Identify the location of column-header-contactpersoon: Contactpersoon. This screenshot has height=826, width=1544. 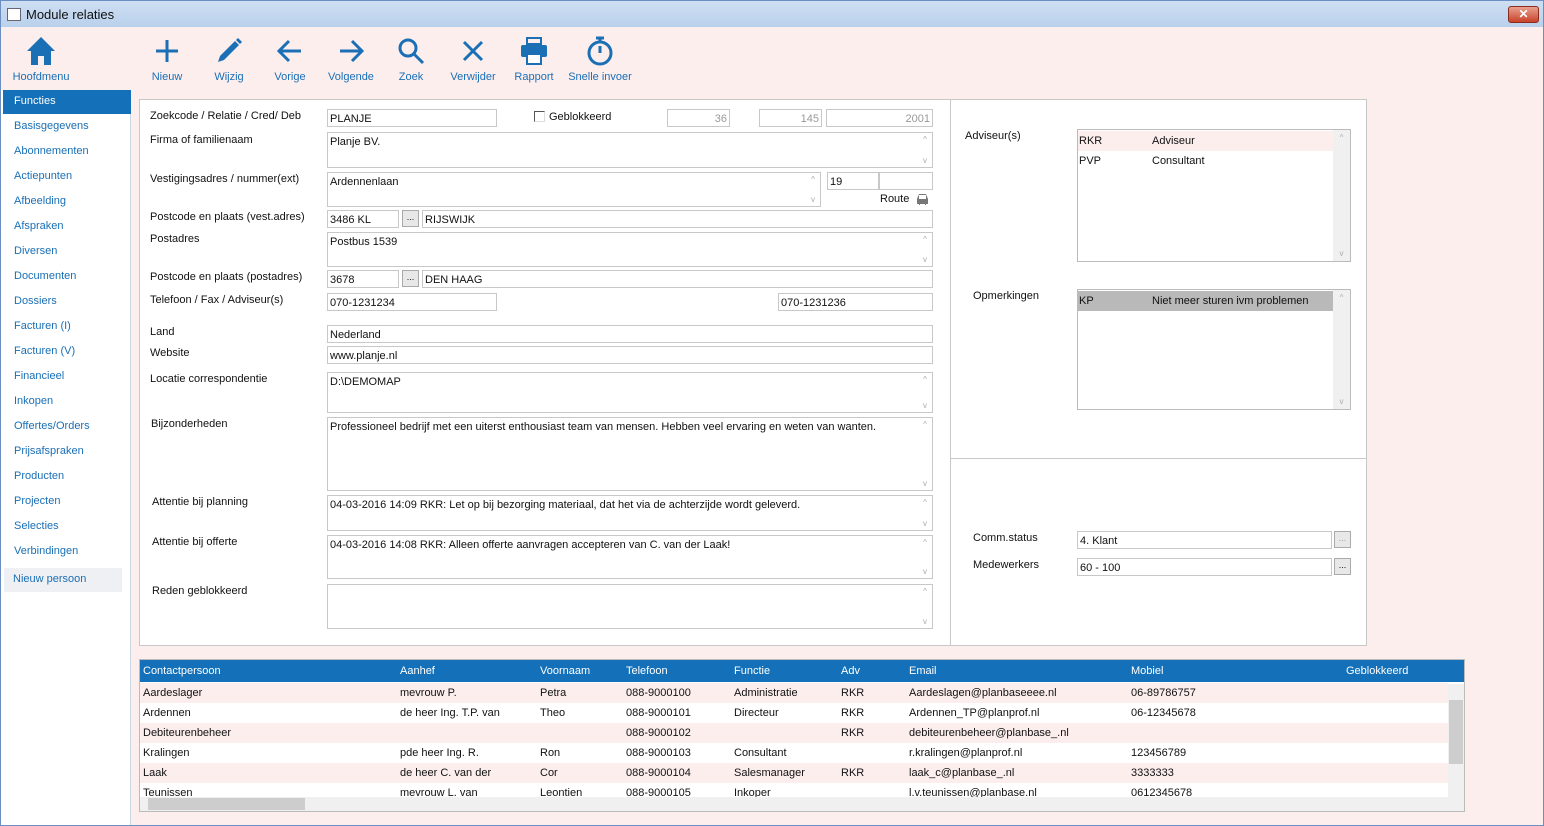
(182, 671).